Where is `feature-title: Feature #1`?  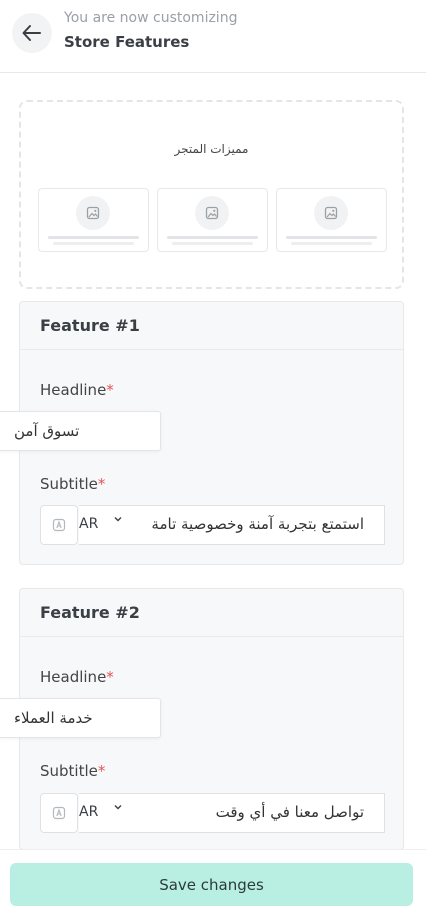 feature-title: Feature #1 is located at coordinates (211, 326).